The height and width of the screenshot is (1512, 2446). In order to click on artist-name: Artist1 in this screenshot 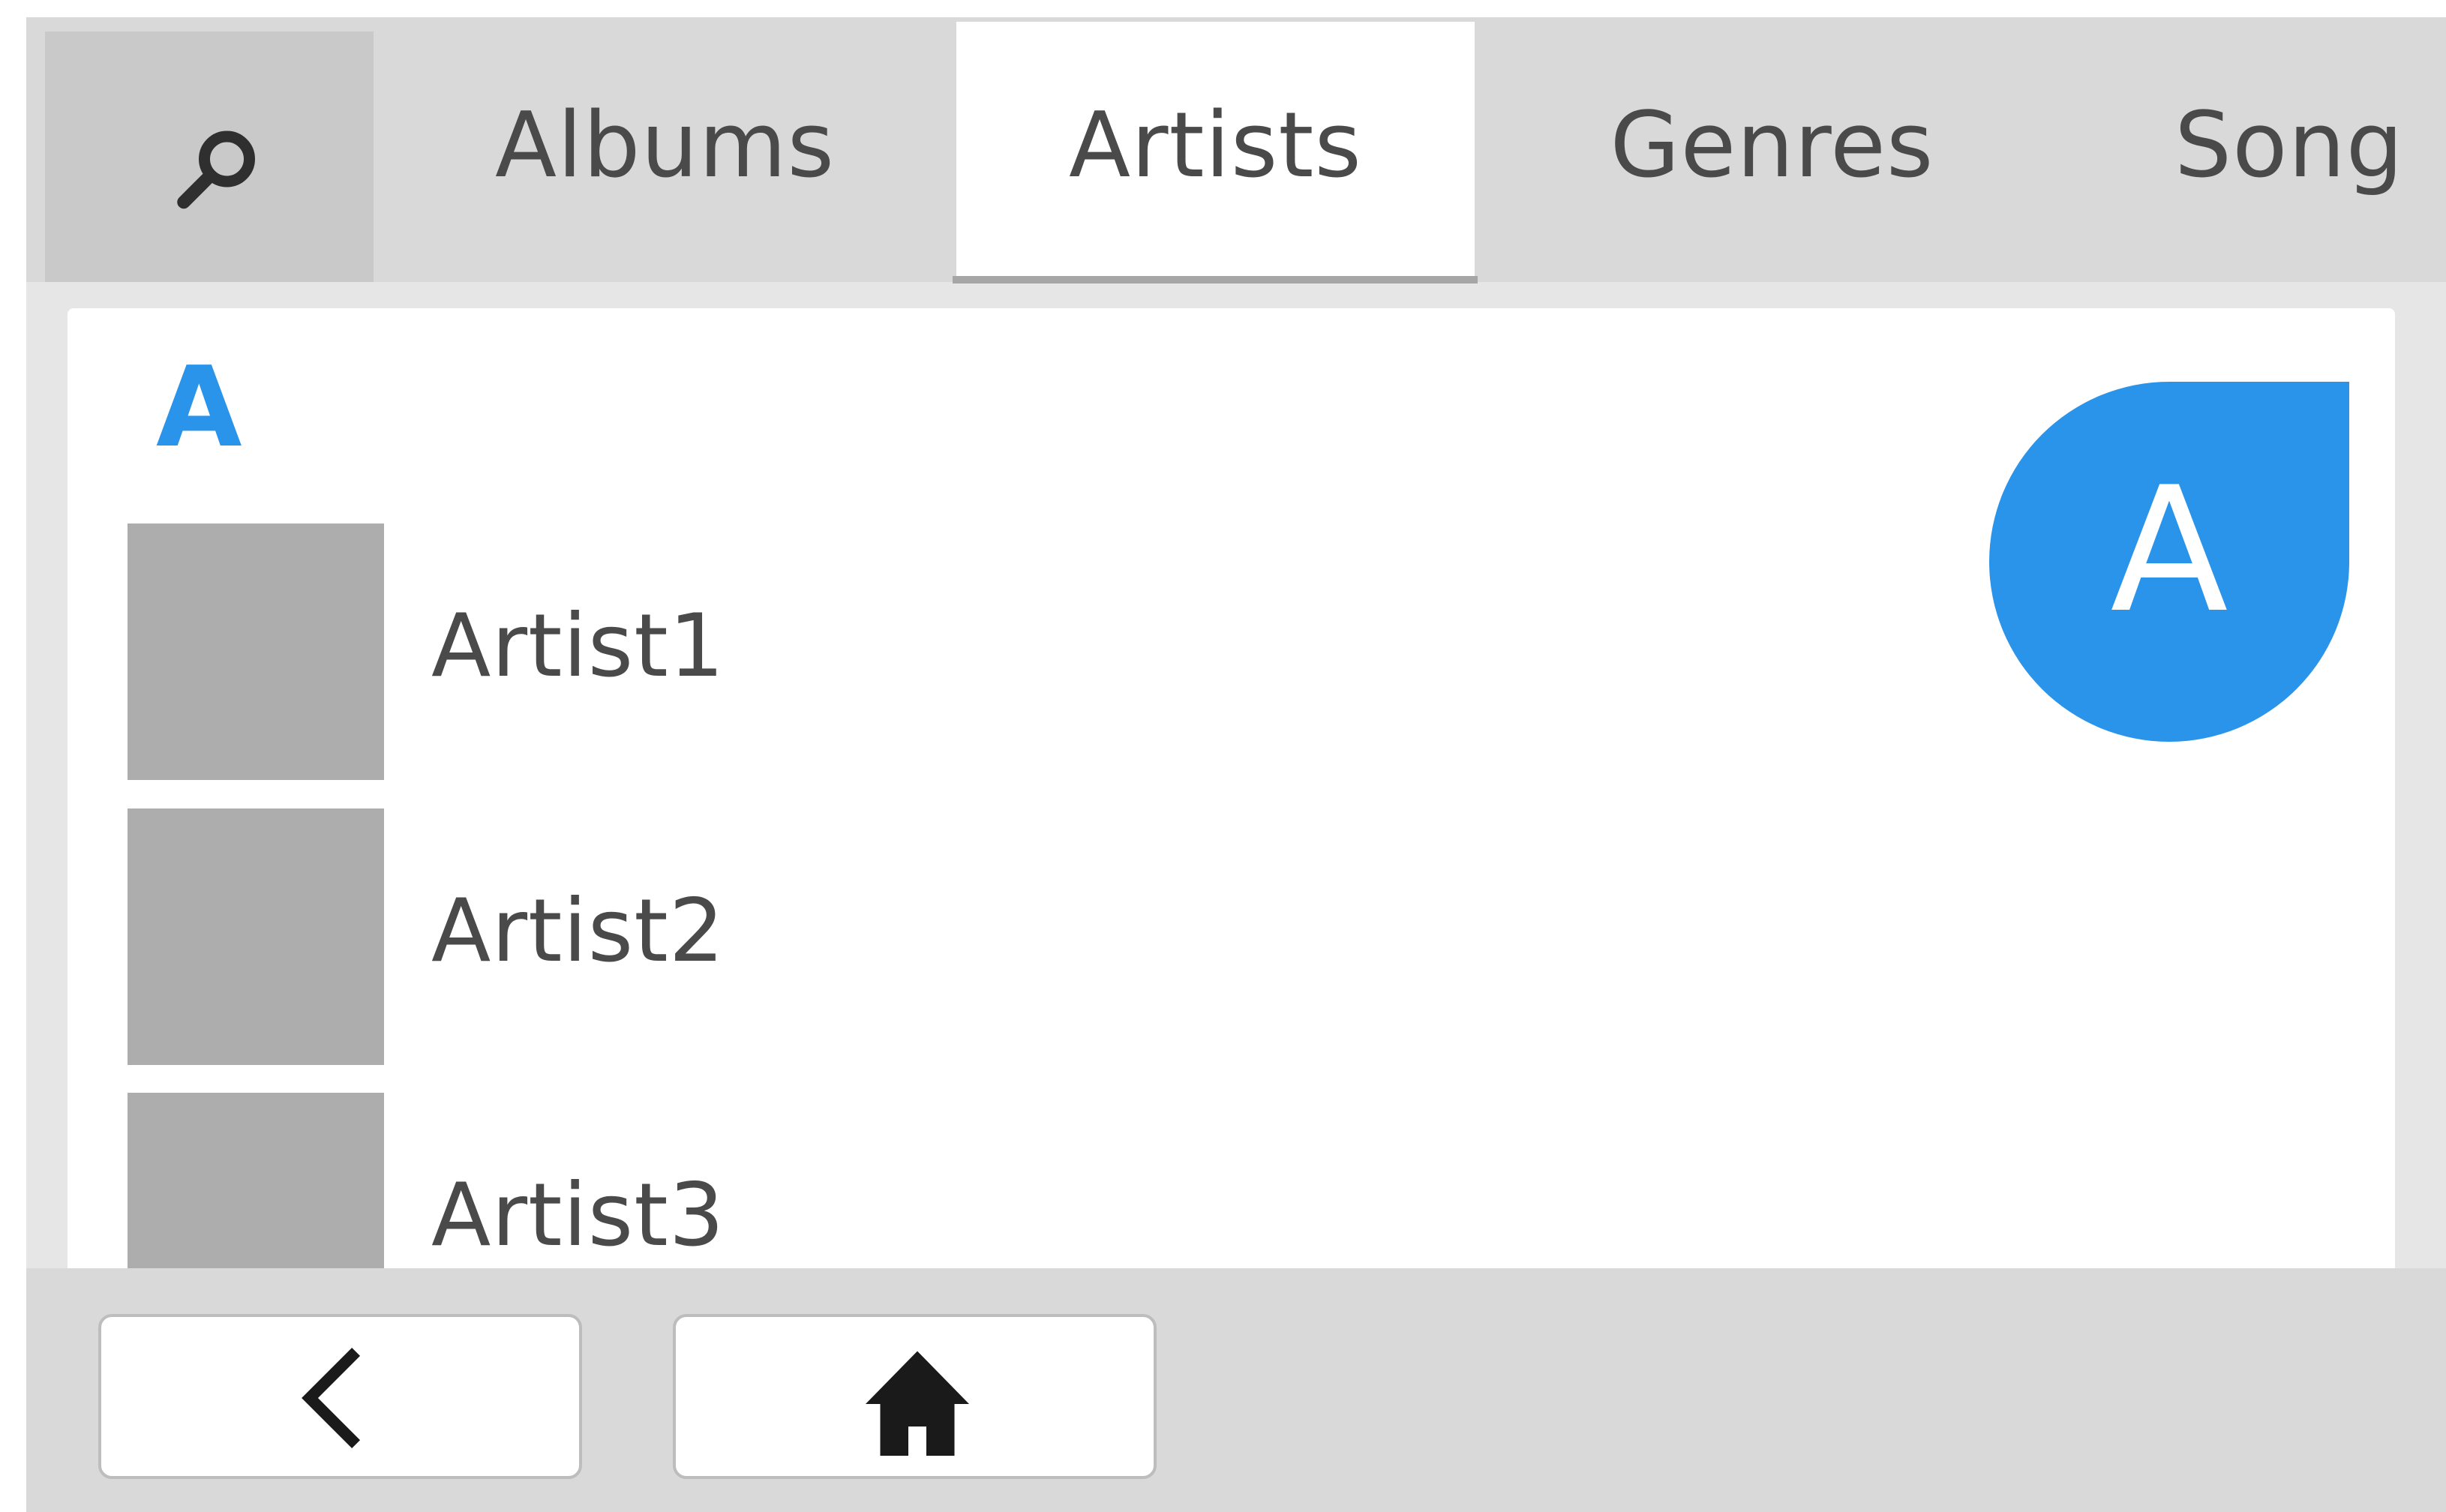, I will do `click(578, 646)`.